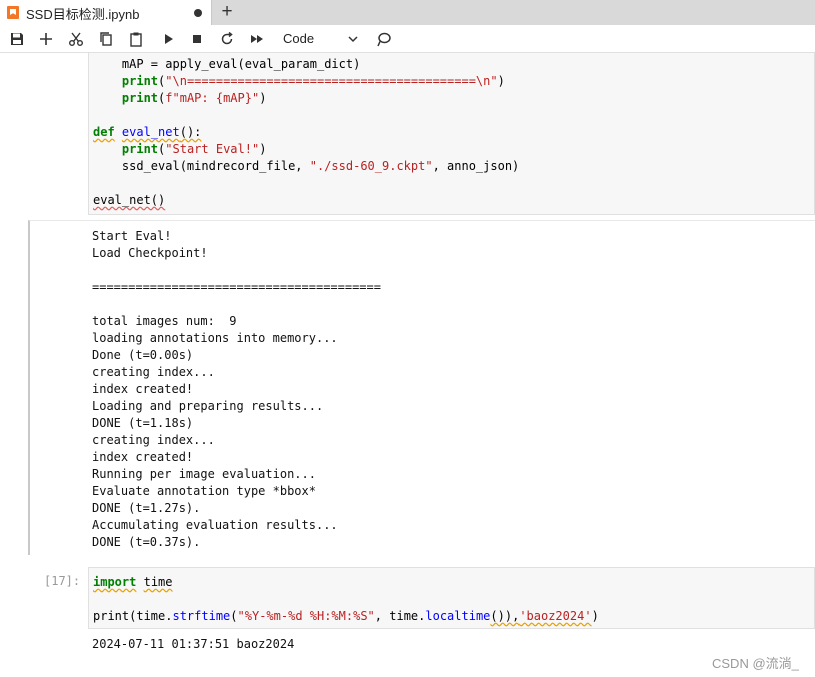 Image resolution: width=815 pixels, height=677 pixels. I want to click on code-line: def eval_net():, so click(147, 132).